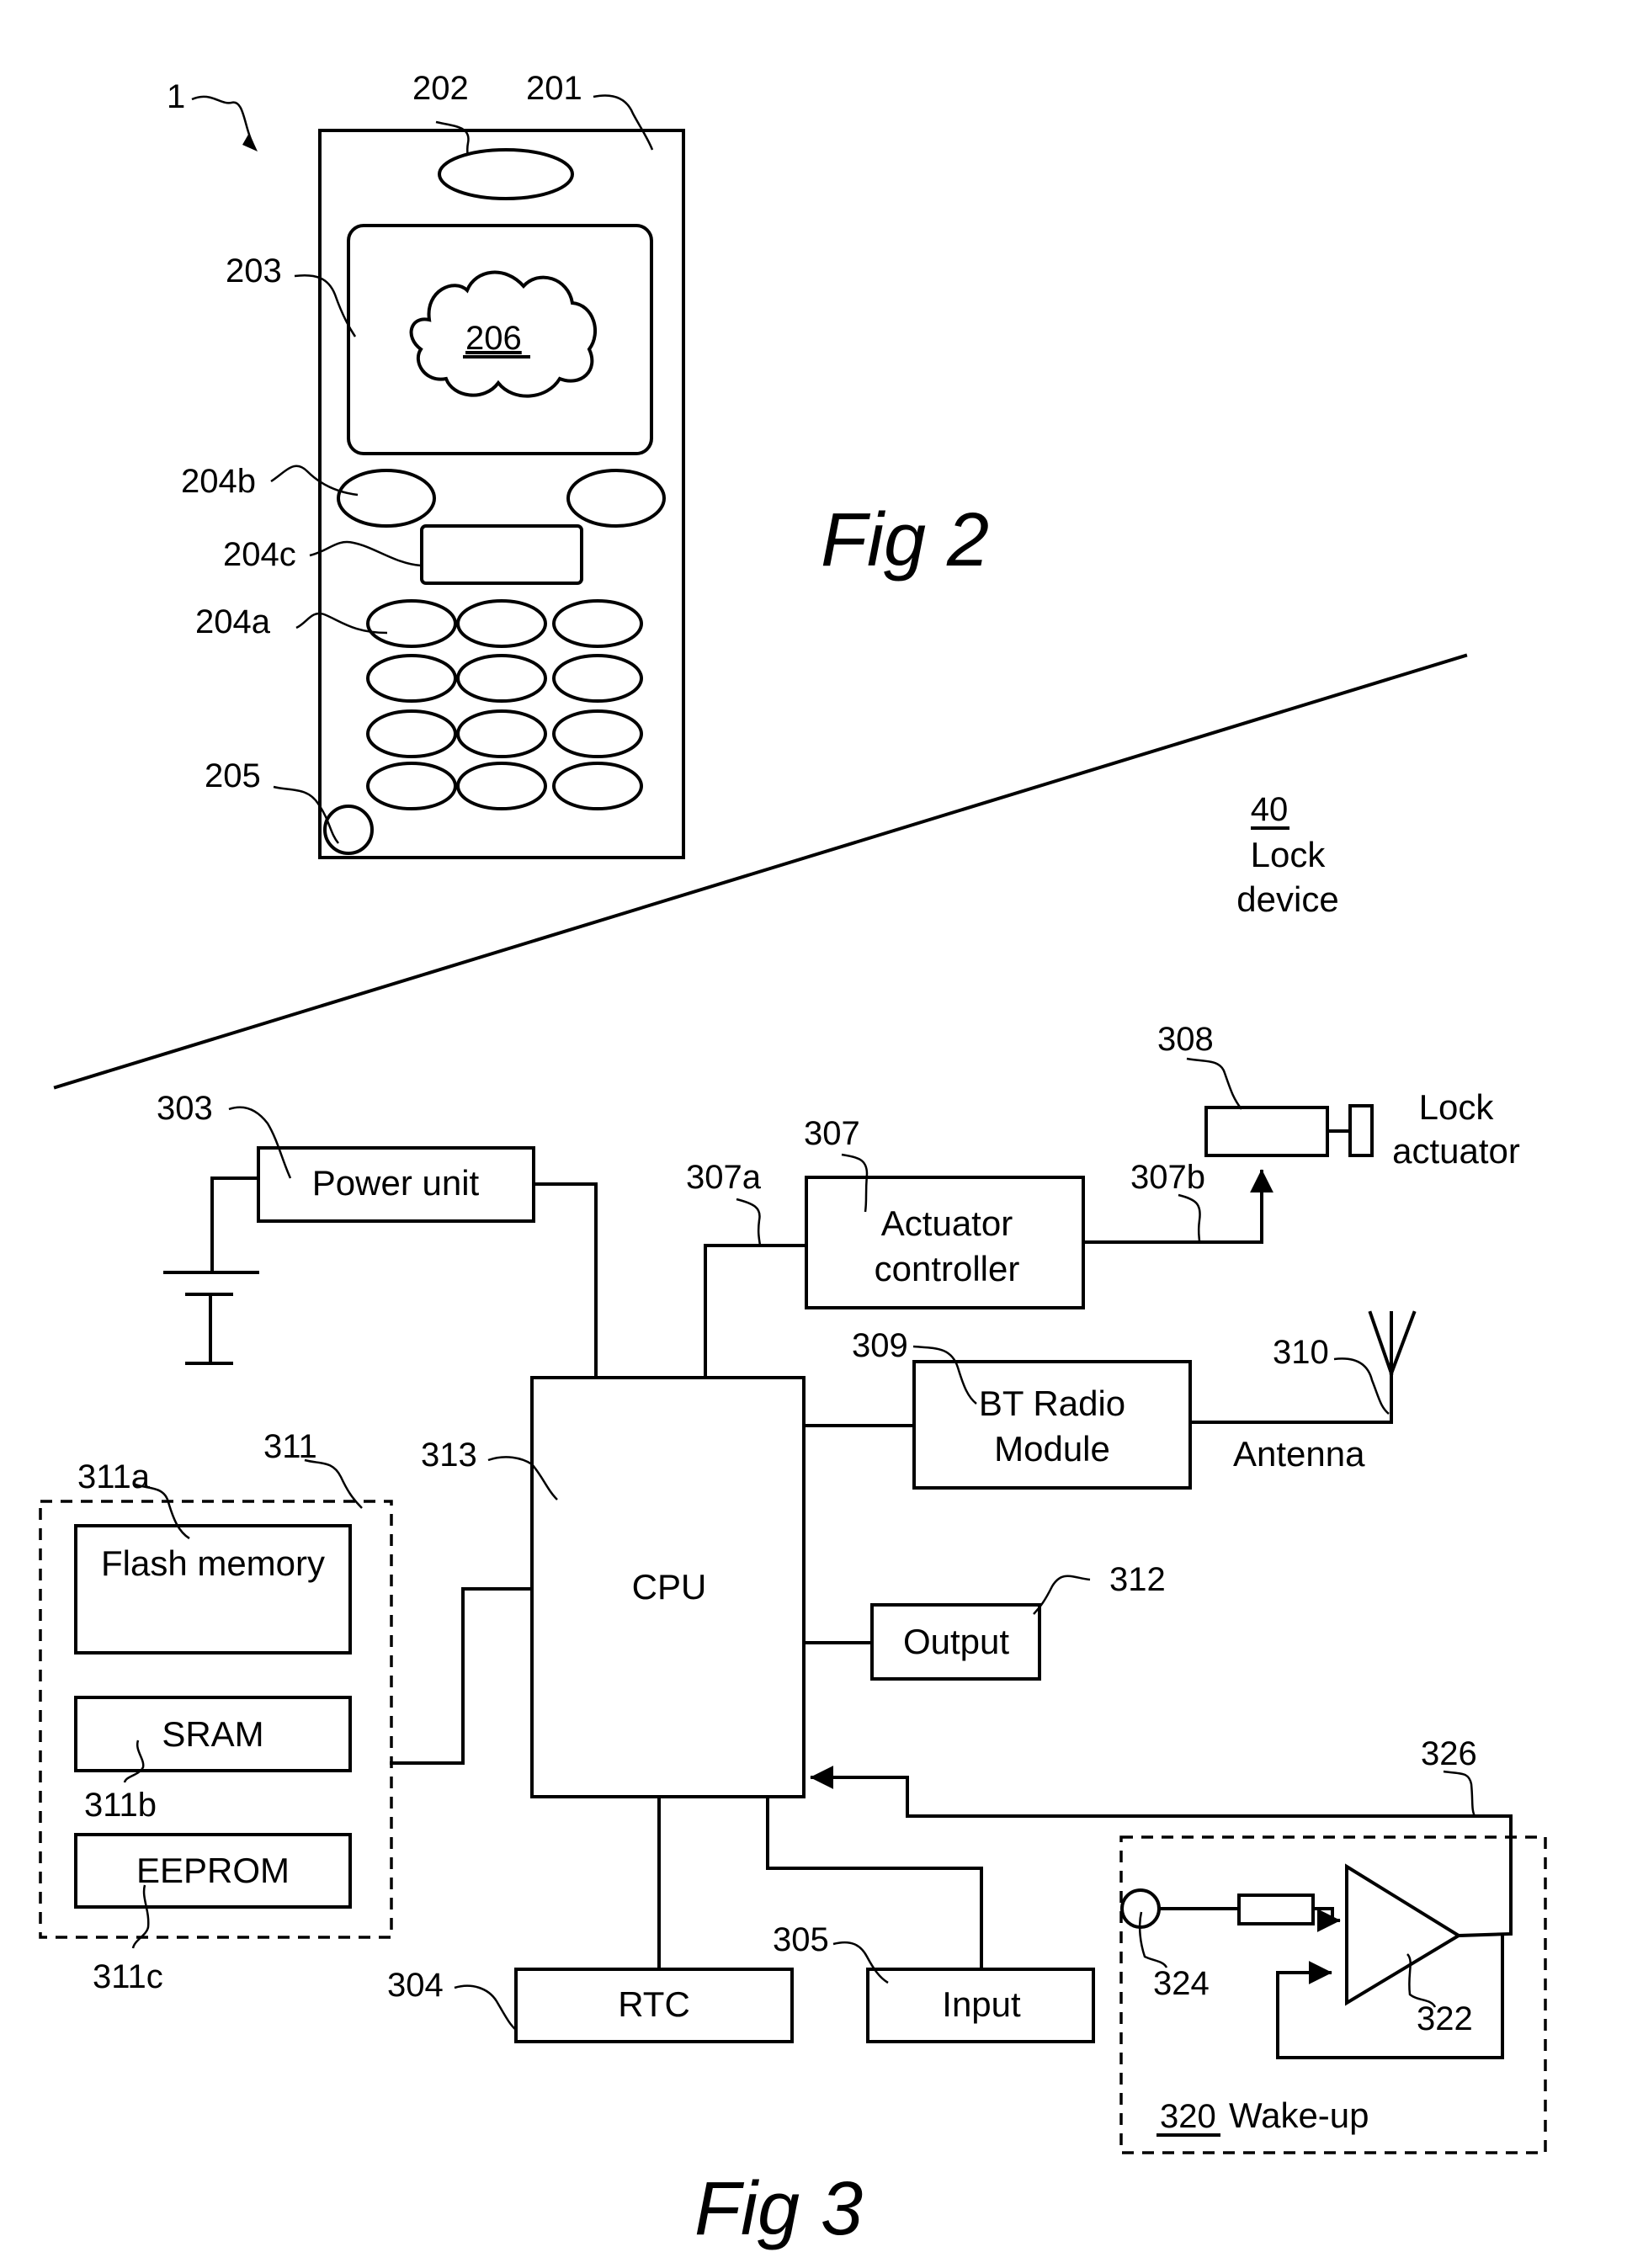 Image resolution: width=1643 pixels, height=2268 pixels. Describe the element at coordinates (749, 1222) in the screenshot. I see `leader-307a` at that location.